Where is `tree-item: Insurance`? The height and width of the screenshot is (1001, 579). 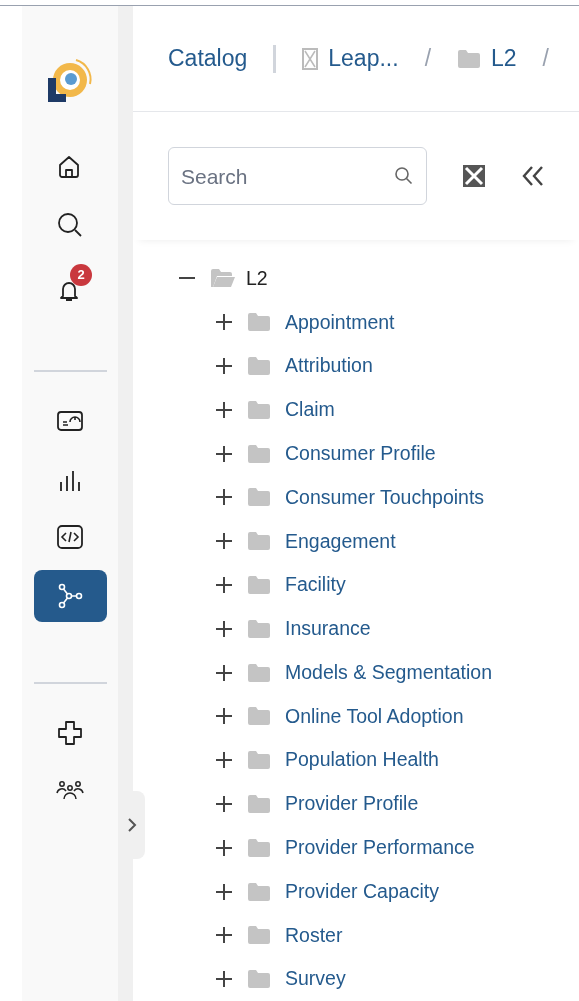 tree-item: Insurance is located at coordinates (328, 629).